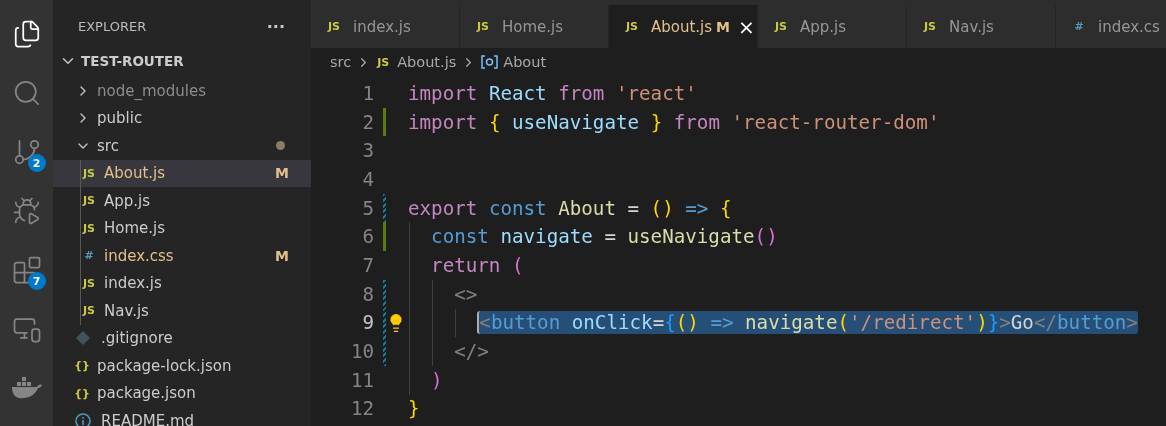 The image size is (1166, 426). Describe the element at coordinates (112, 26) in the screenshot. I see `sidebar-title: EXPLORER` at that location.